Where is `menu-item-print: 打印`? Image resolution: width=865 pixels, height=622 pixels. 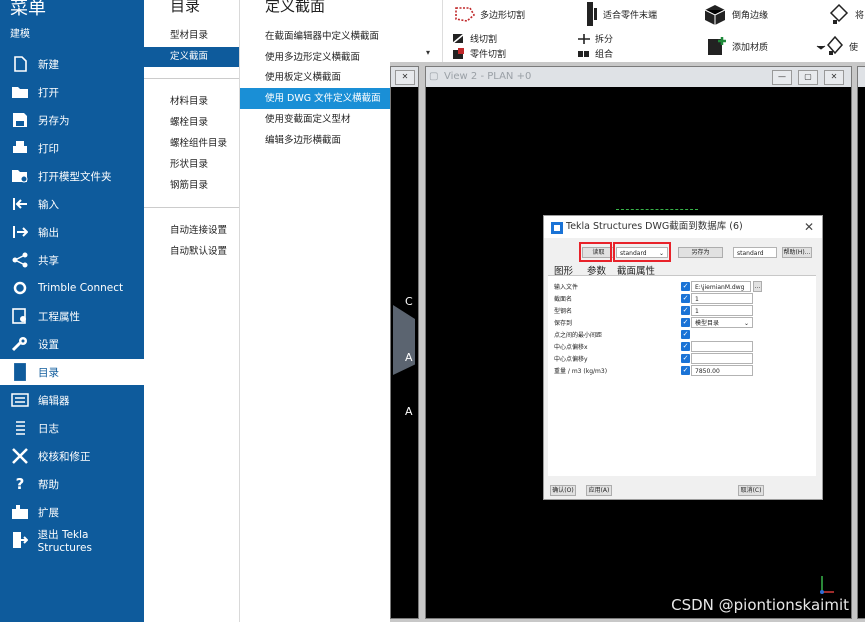
menu-item-print: 打印 is located at coordinates (72, 148).